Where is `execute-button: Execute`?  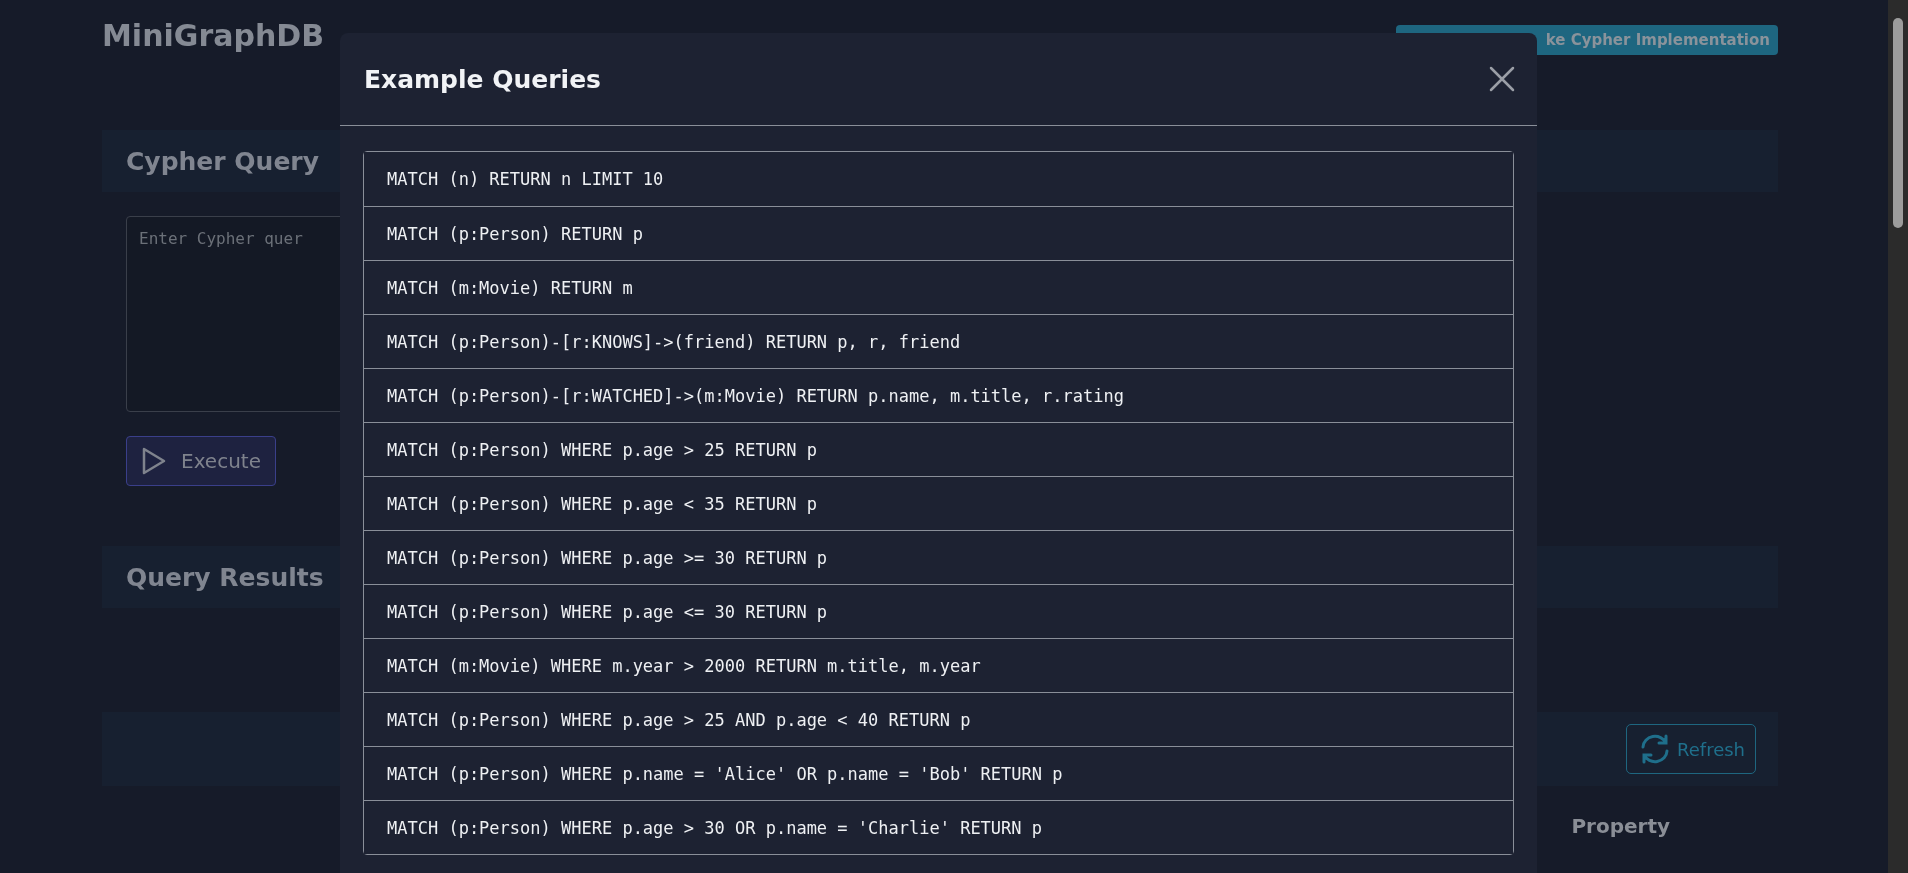
execute-button: Execute is located at coordinates (201, 461).